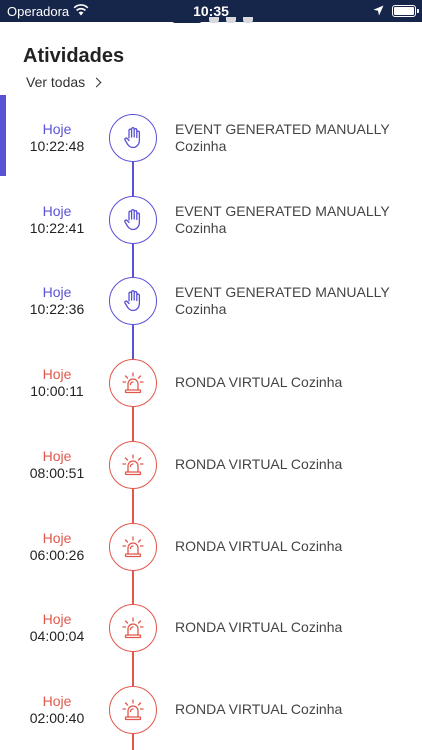  Describe the element at coordinates (57, 636) in the screenshot. I see `activity-time: 04:00:04` at that location.